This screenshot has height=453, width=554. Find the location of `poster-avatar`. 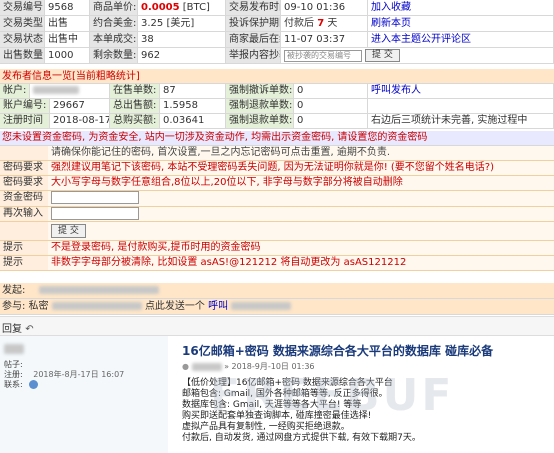

poster-avatar is located at coordinates (14, 349).